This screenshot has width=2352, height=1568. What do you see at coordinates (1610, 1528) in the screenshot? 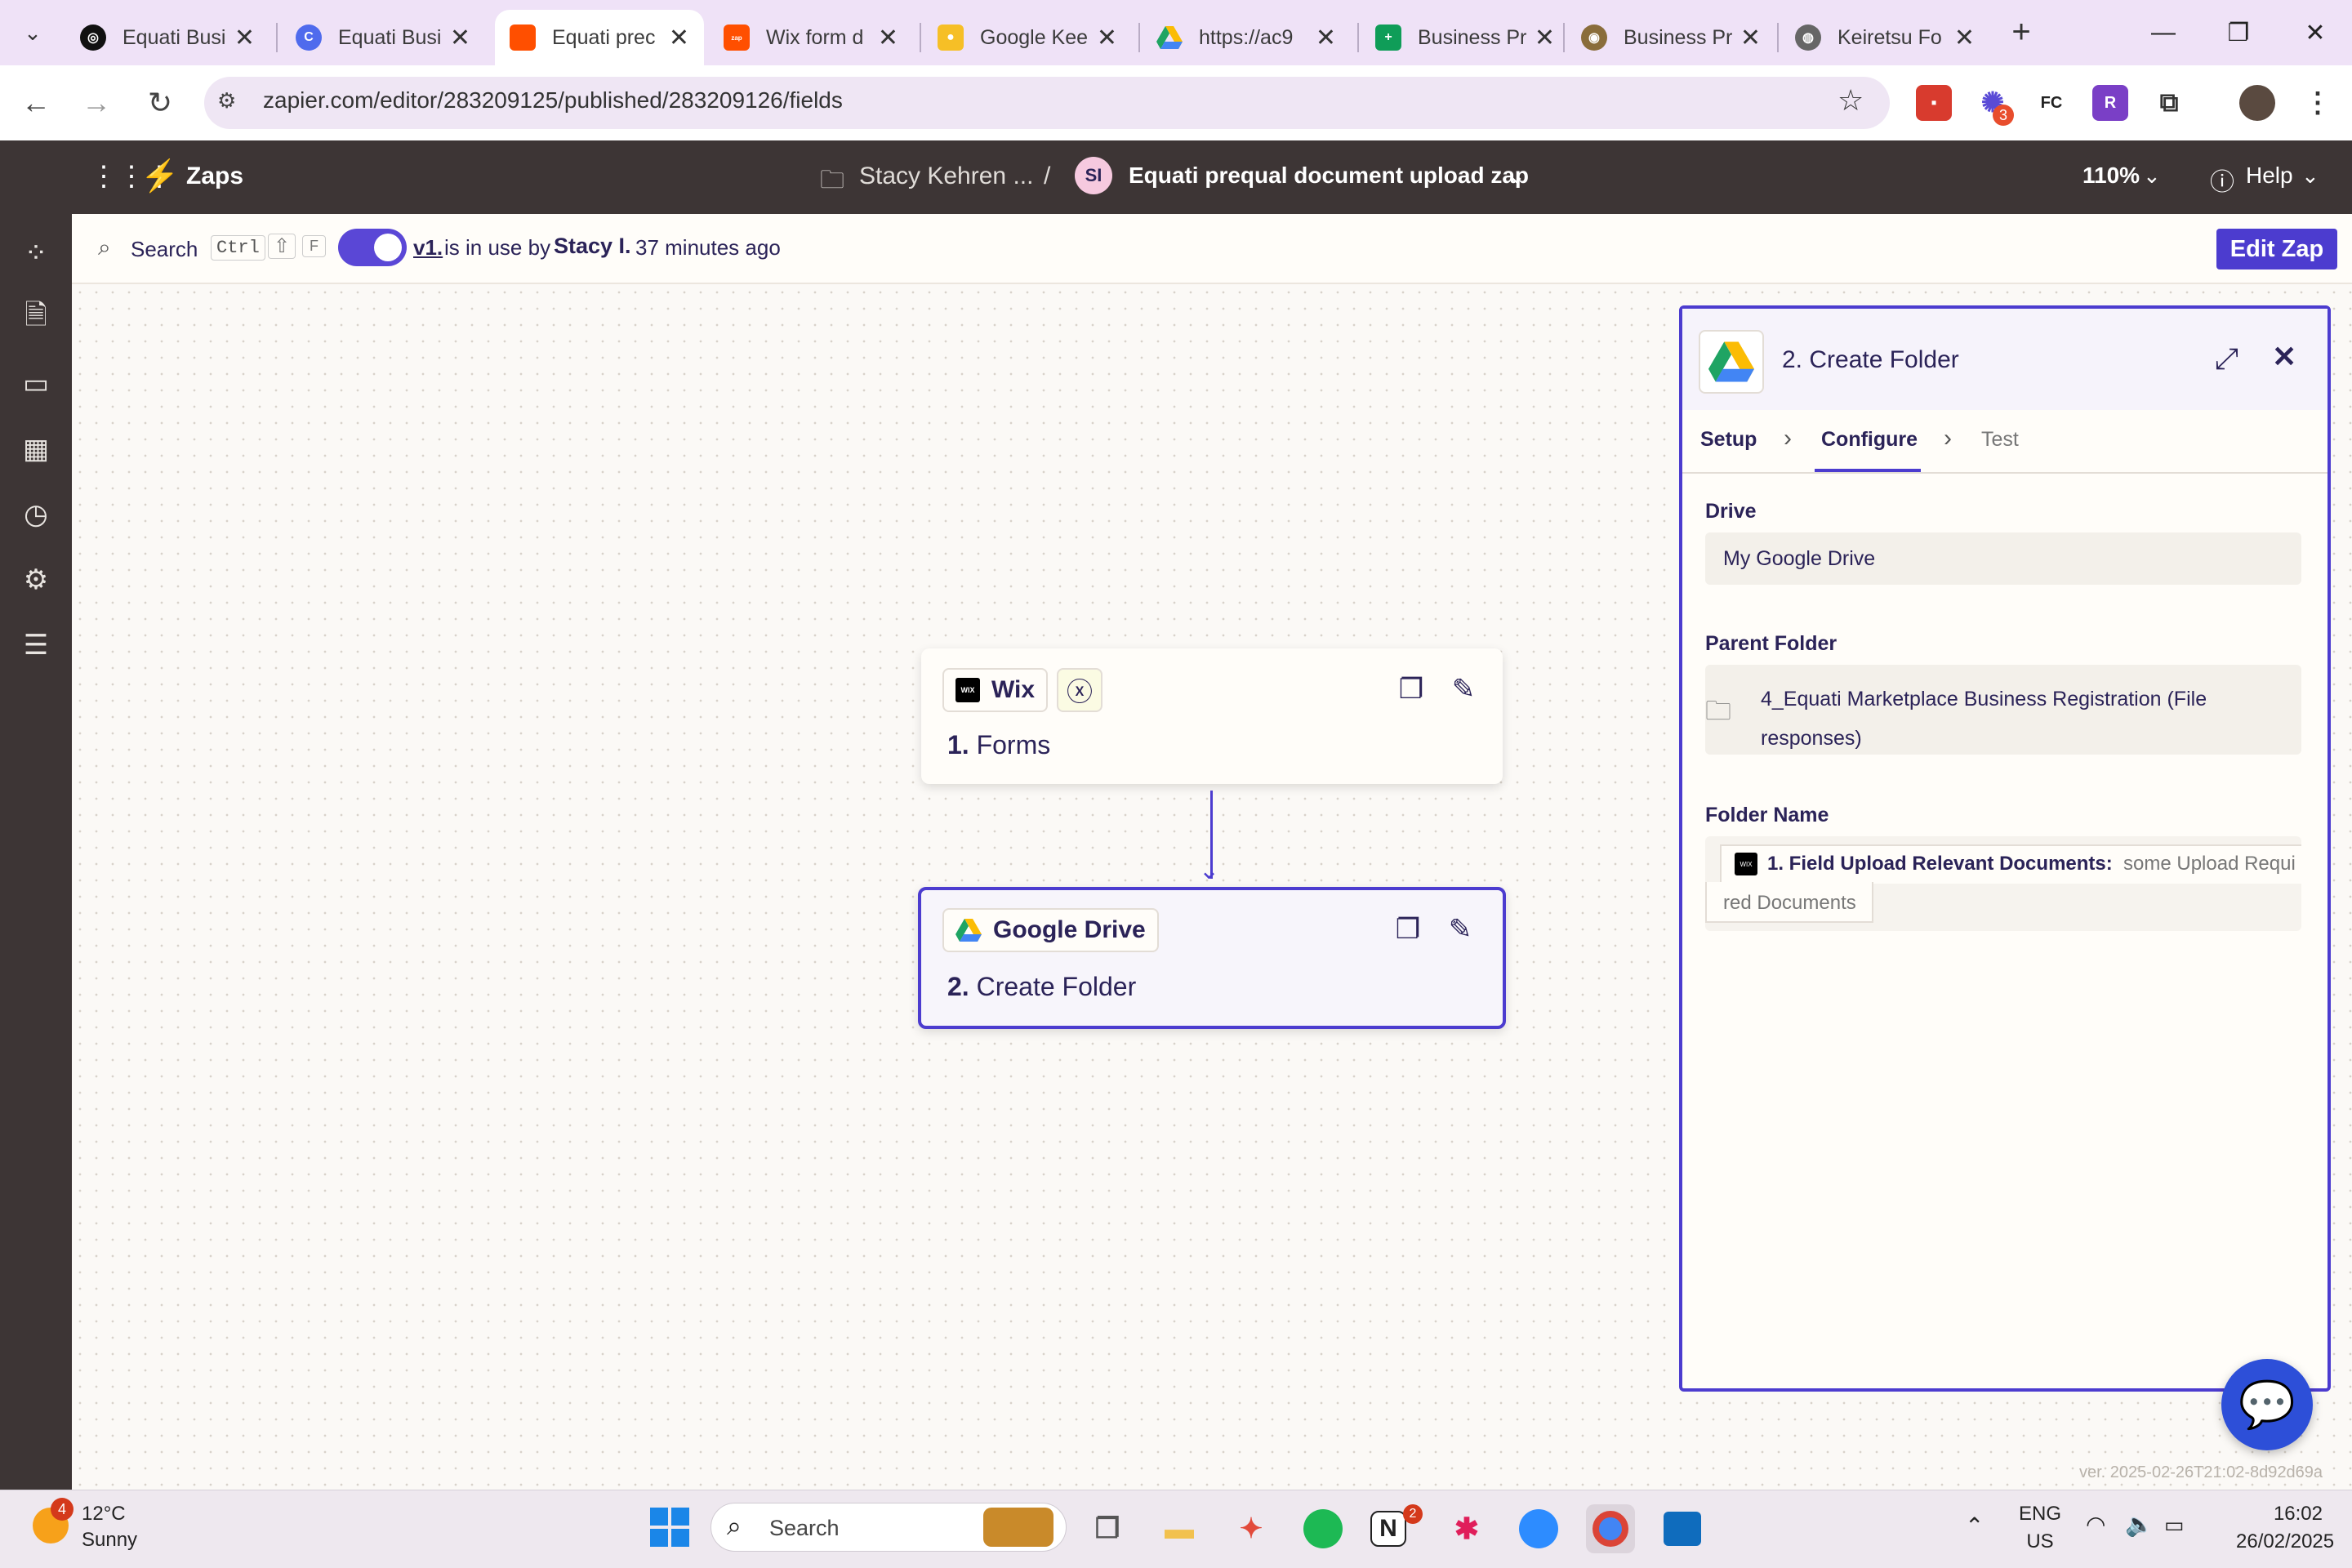
I see `chrome-icon` at bounding box center [1610, 1528].